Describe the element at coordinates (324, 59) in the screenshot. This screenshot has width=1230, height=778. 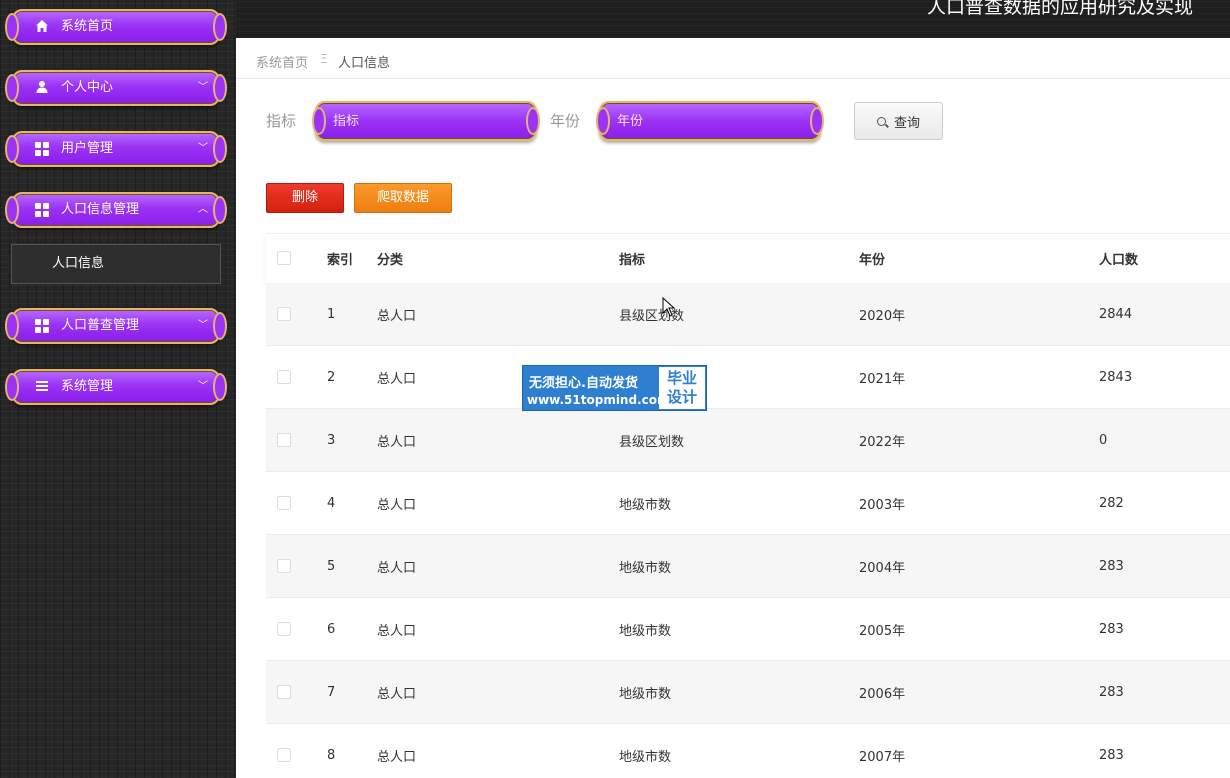
I see `breadcrumb-separator-icon: Ξ` at that location.